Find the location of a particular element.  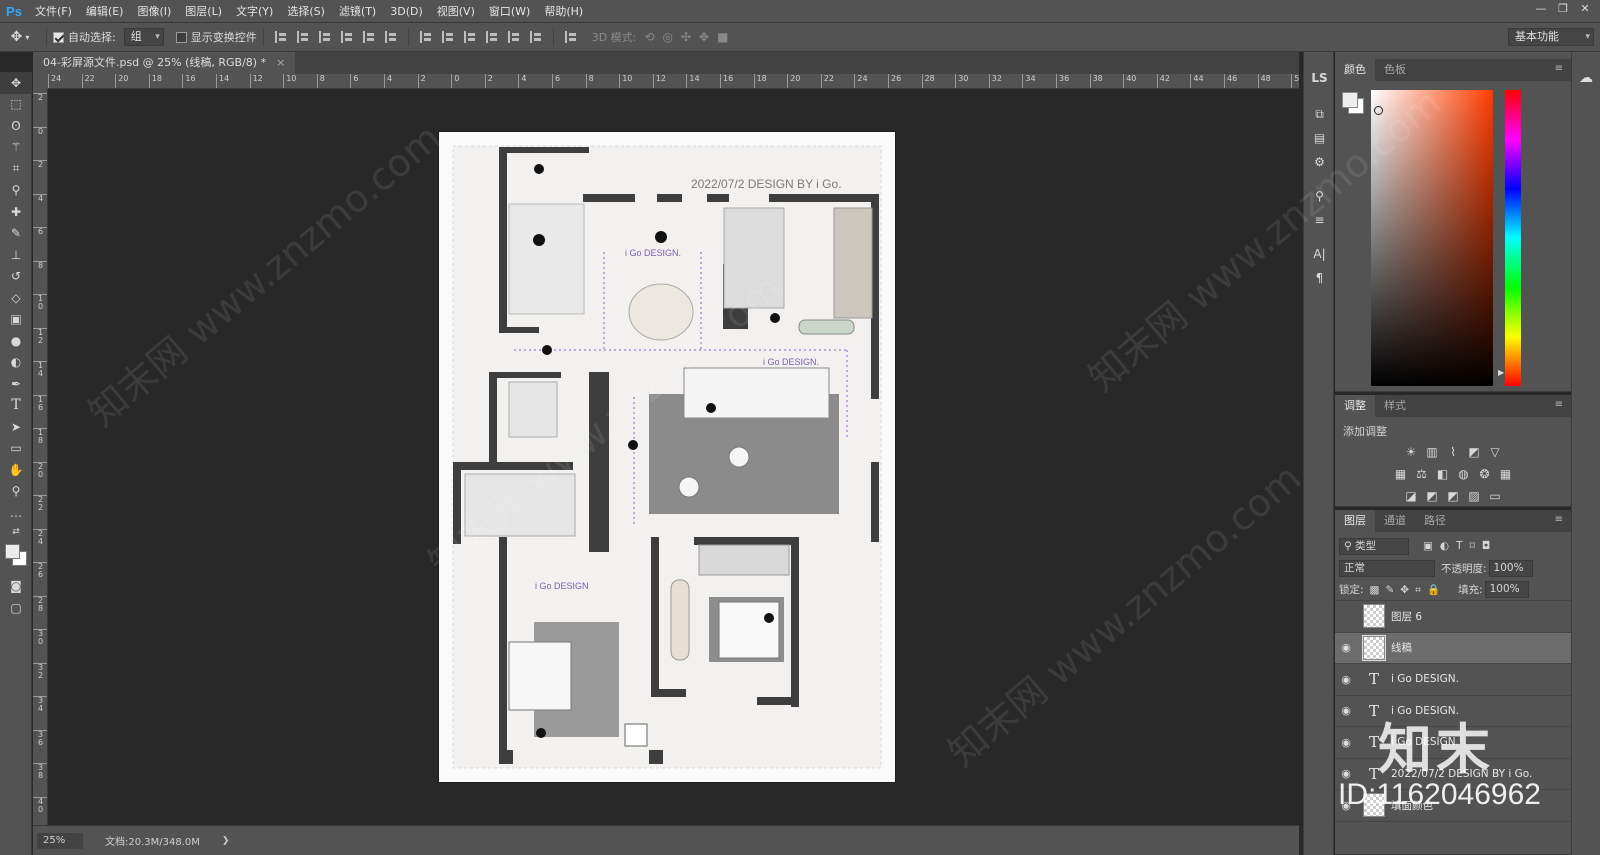

channel-mixer-icon: ❂ is located at coordinates (1485, 474).